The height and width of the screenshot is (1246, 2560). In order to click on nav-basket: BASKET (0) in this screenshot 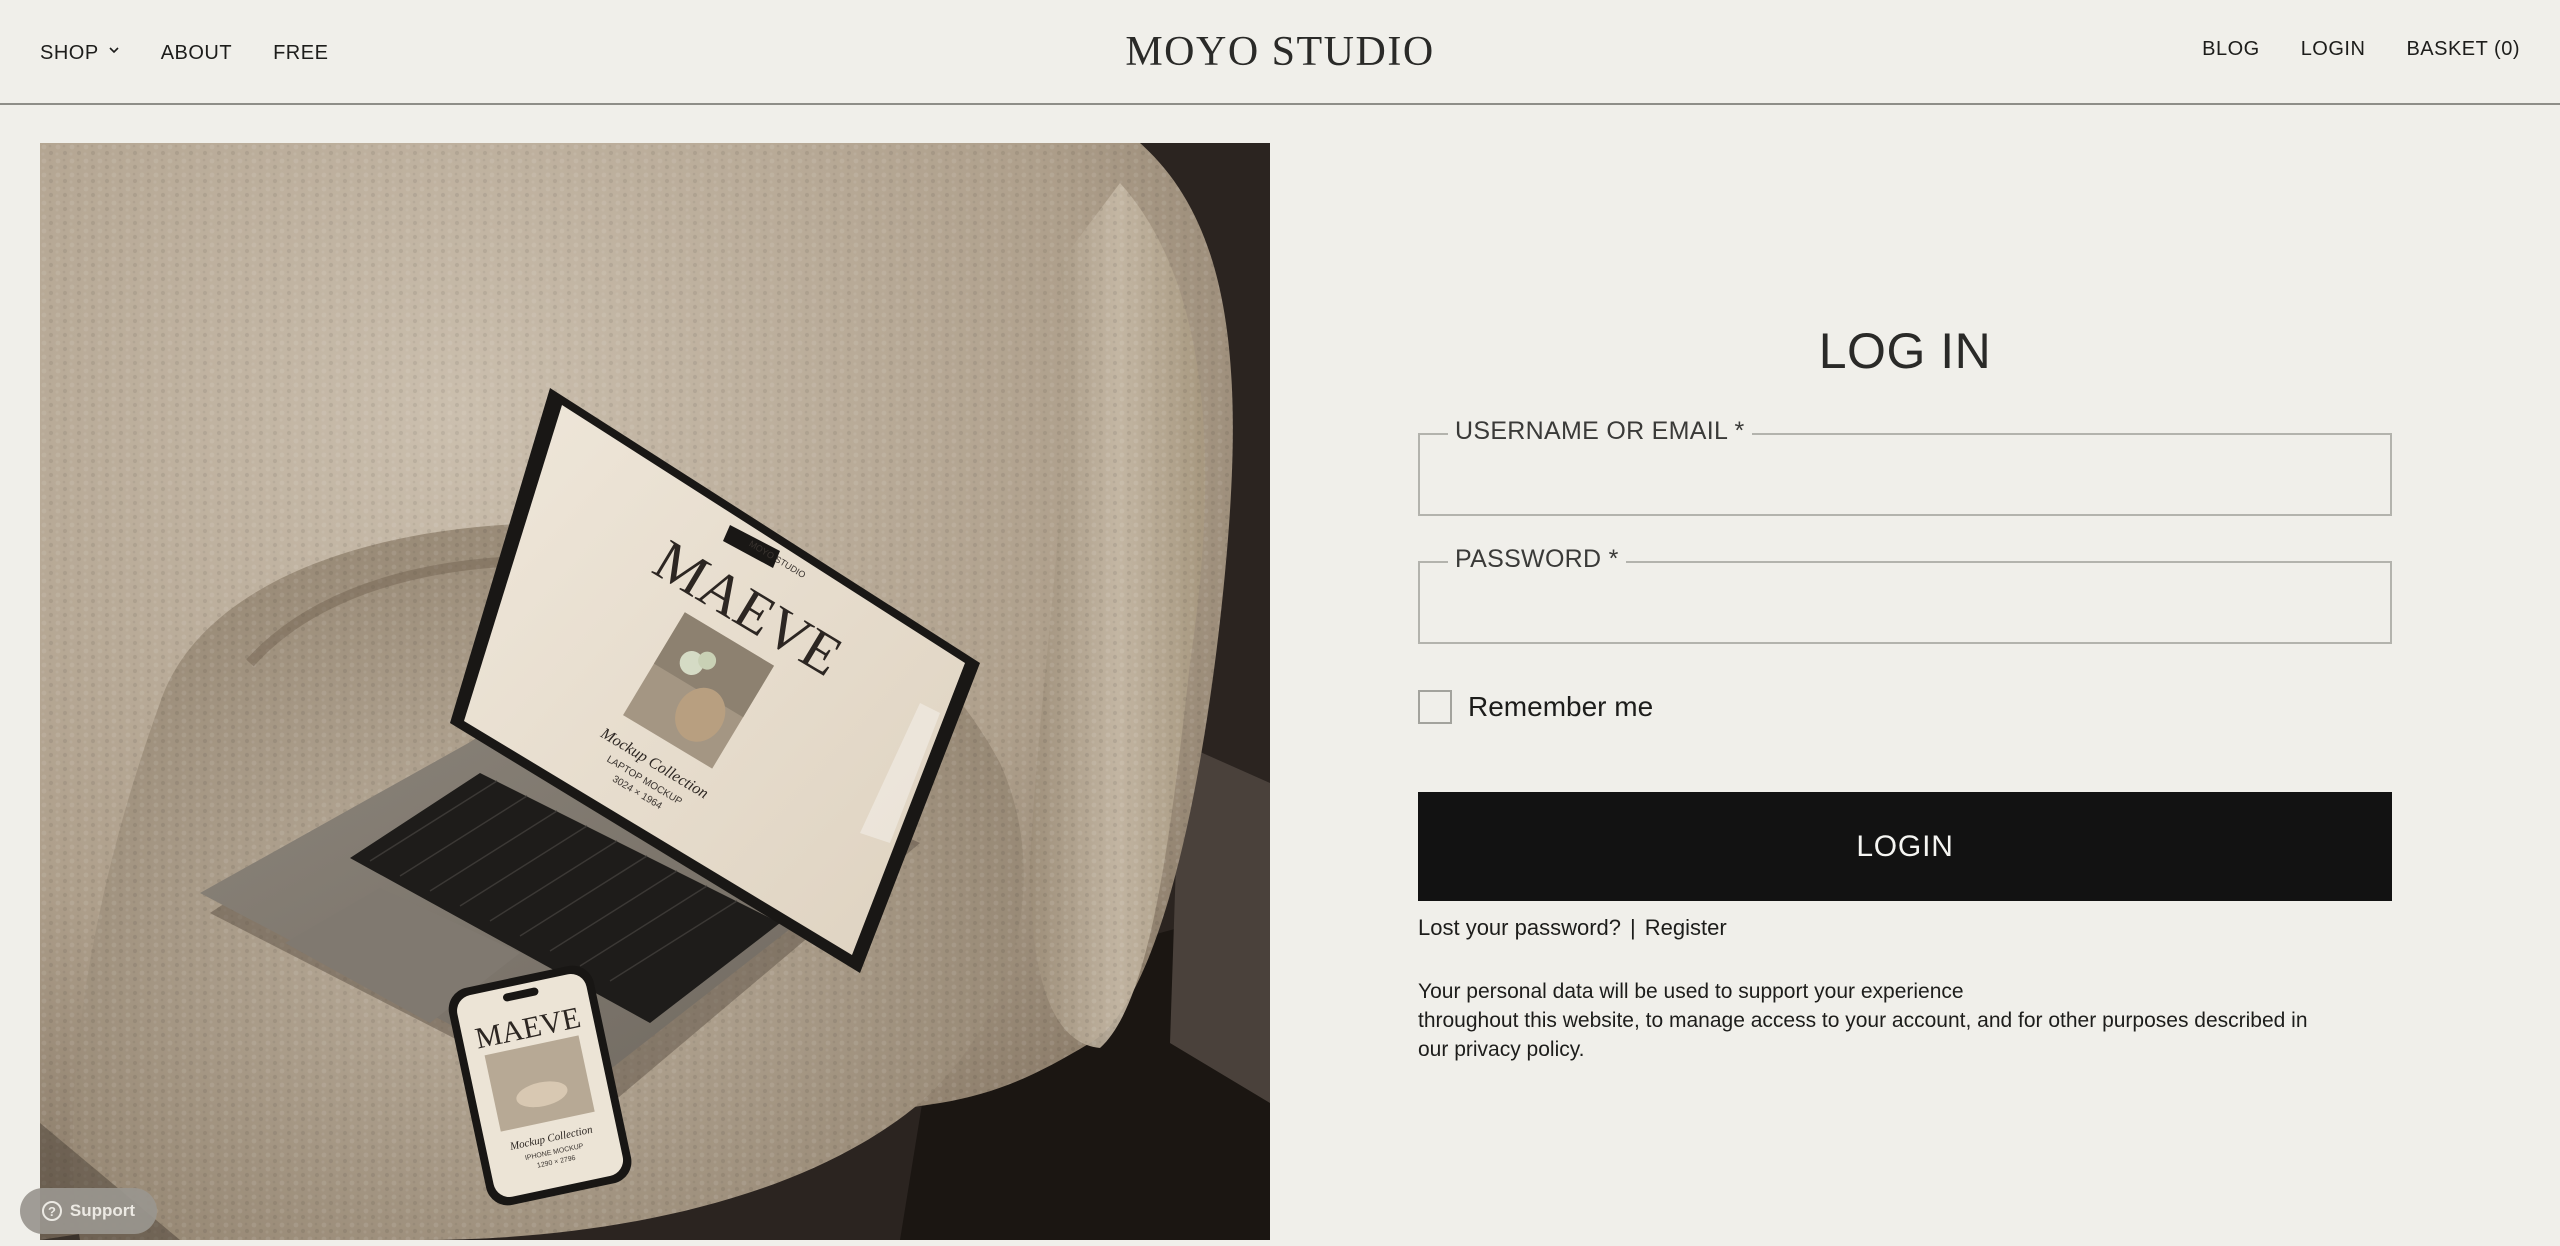, I will do `click(2463, 49)`.